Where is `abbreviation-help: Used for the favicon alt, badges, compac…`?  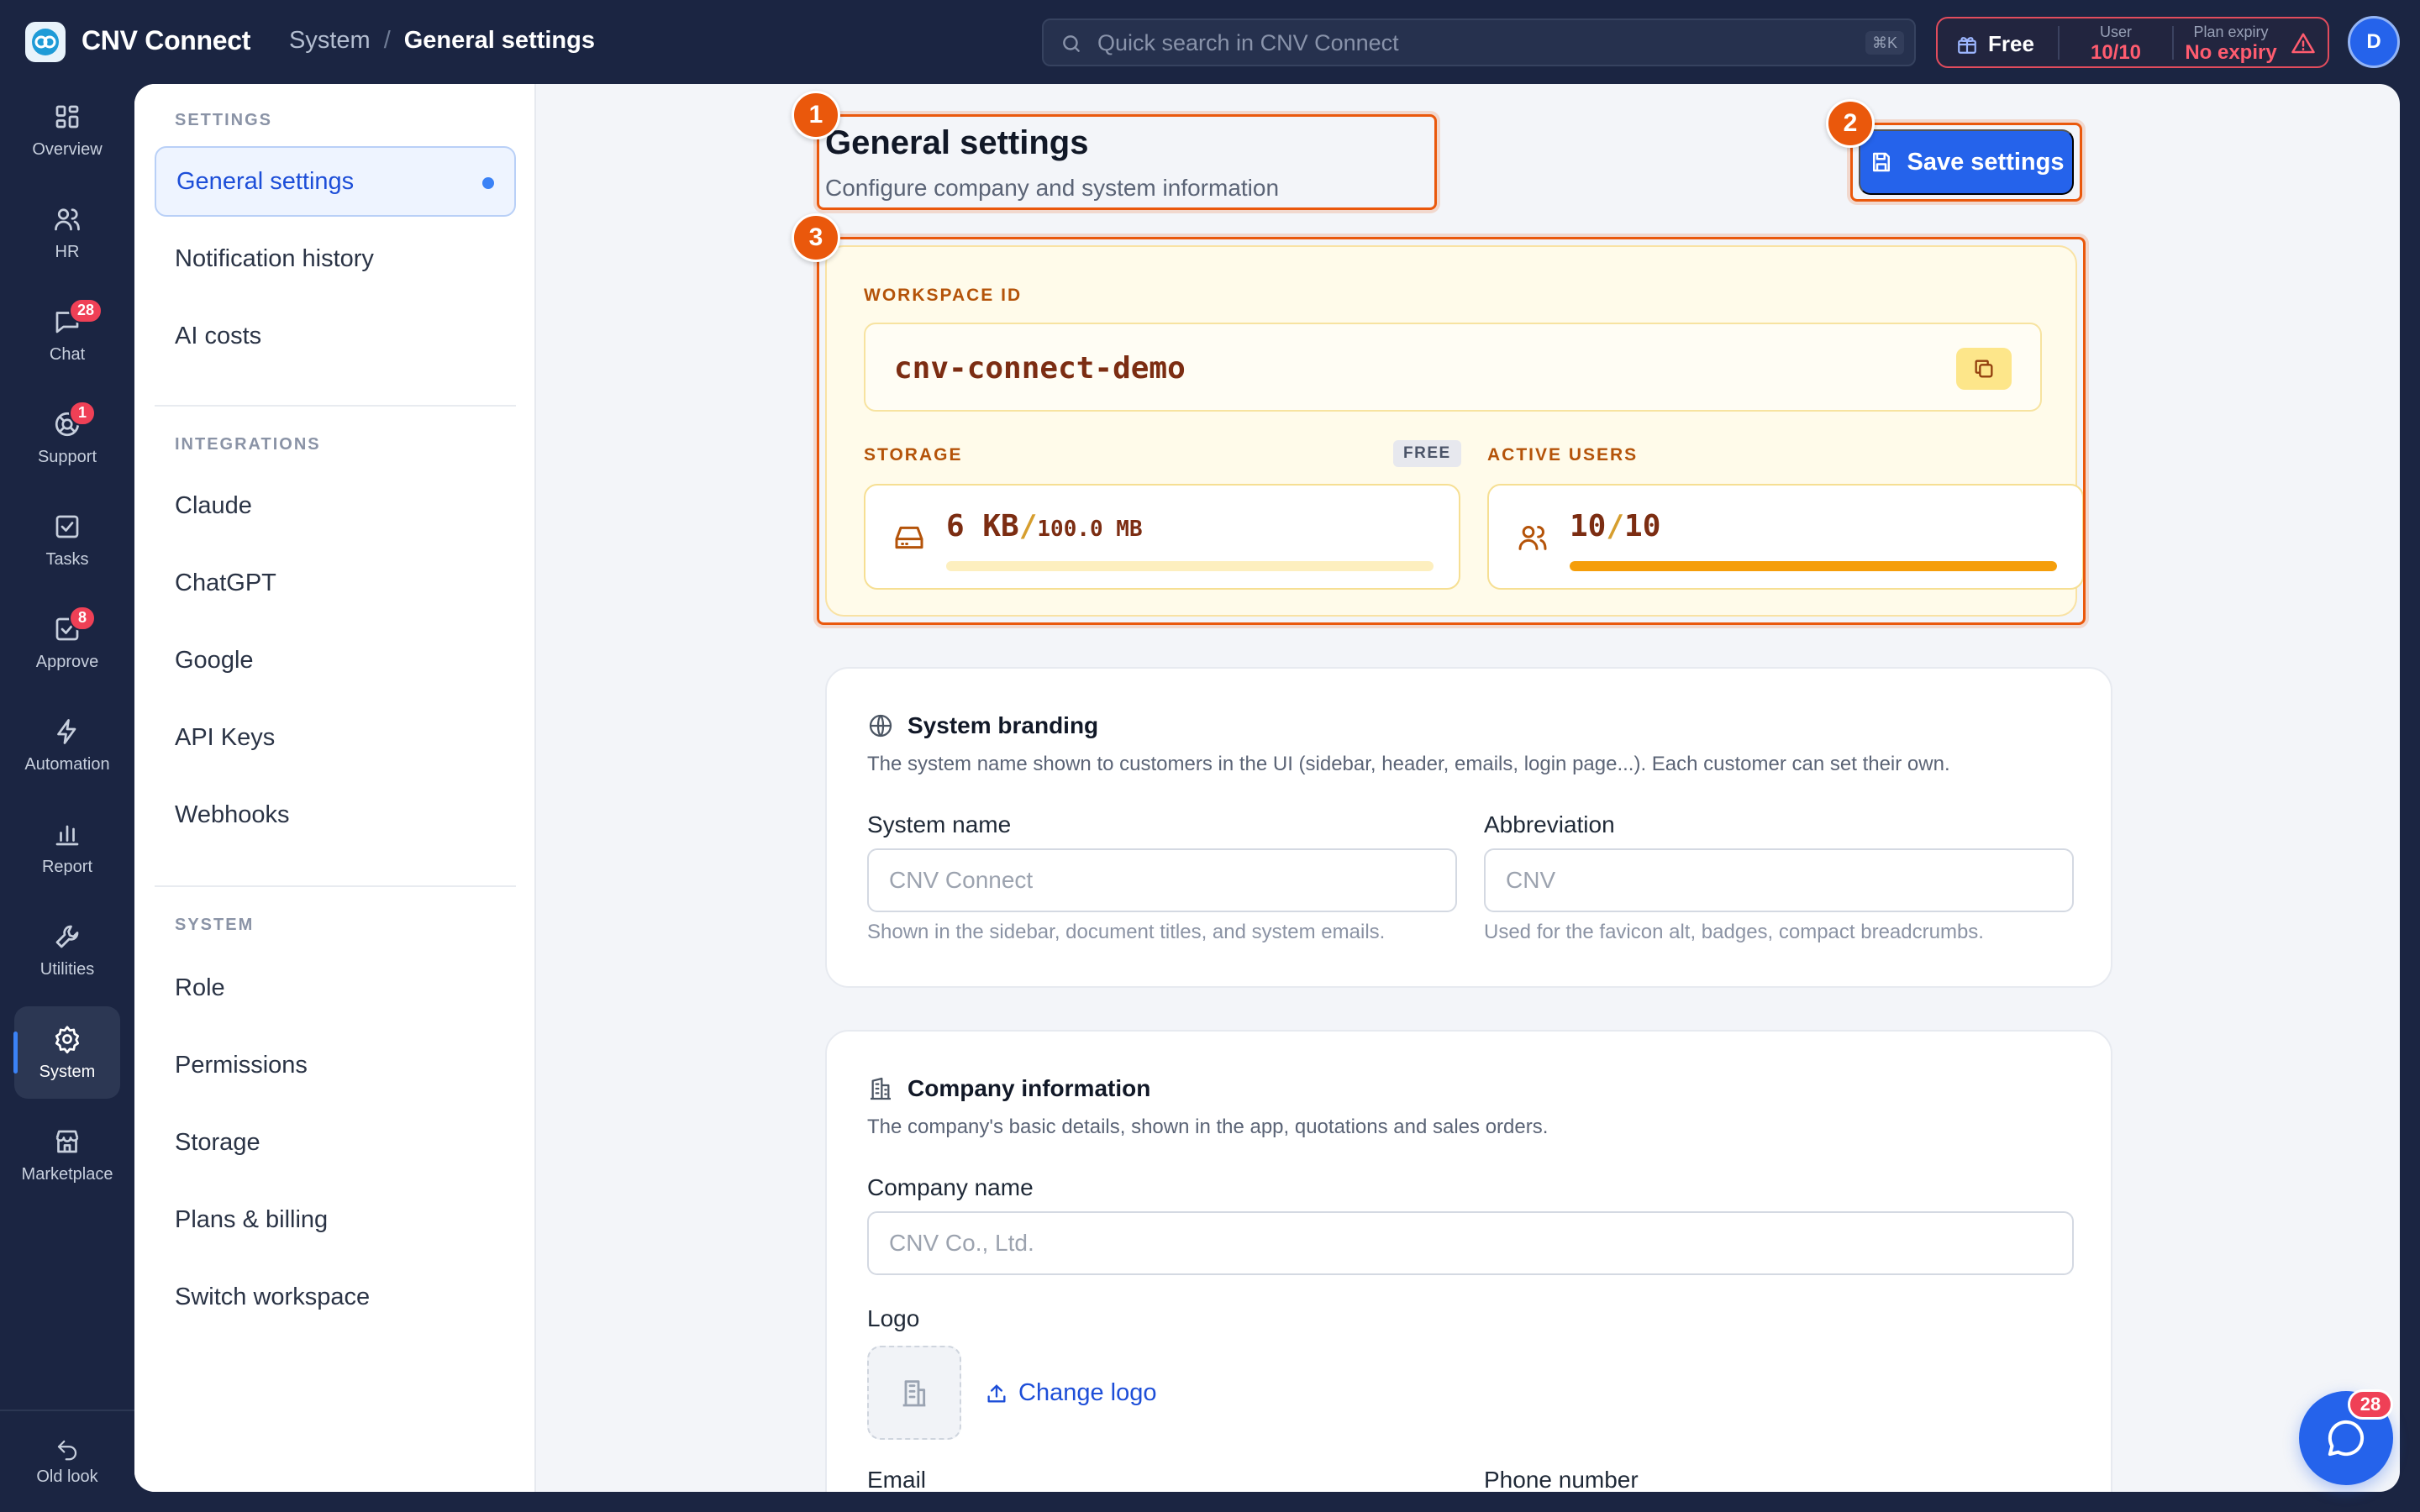 abbreviation-help: Used for the favicon alt, badges, compac… is located at coordinates (1734, 932).